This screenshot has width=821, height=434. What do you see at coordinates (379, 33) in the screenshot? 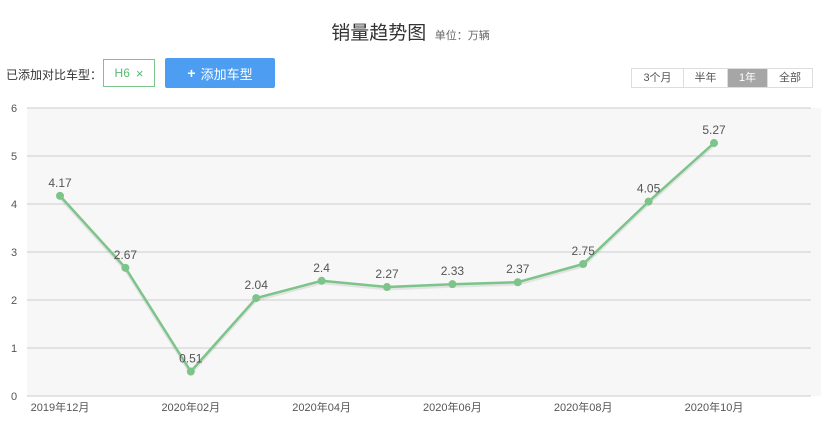
I see `chart-title: 销量趋势图` at bounding box center [379, 33].